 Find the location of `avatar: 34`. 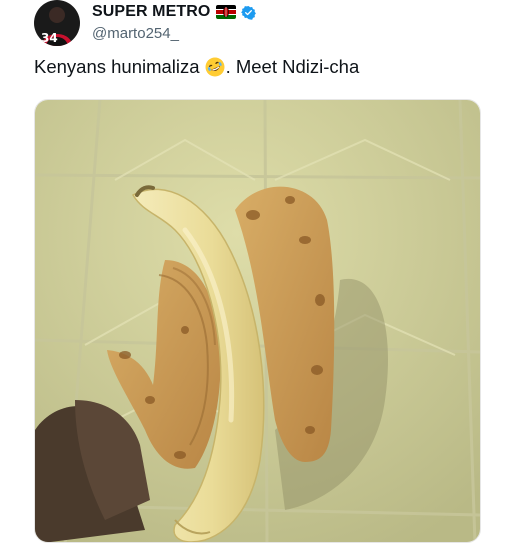

avatar: 34 is located at coordinates (57, 23).